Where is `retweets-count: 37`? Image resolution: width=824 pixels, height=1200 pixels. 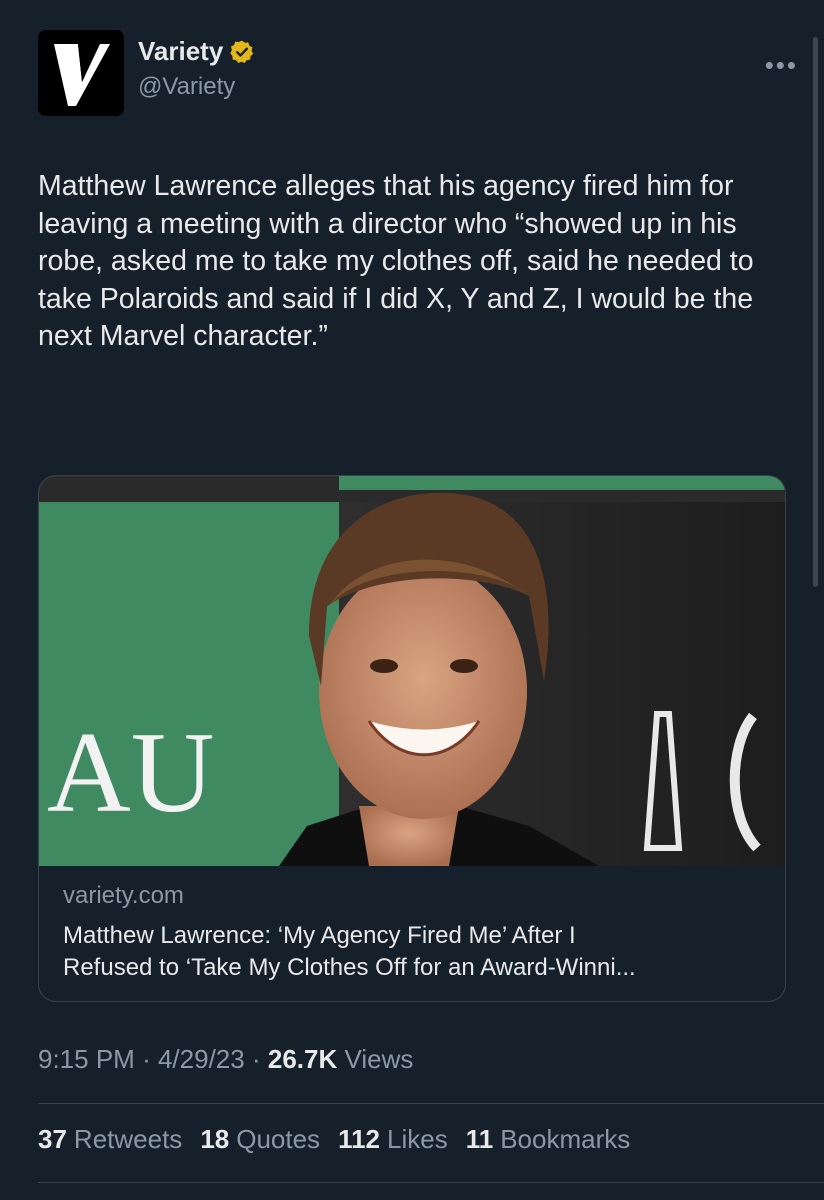
retweets-count: 37 is located at coordinates (52, 1139).